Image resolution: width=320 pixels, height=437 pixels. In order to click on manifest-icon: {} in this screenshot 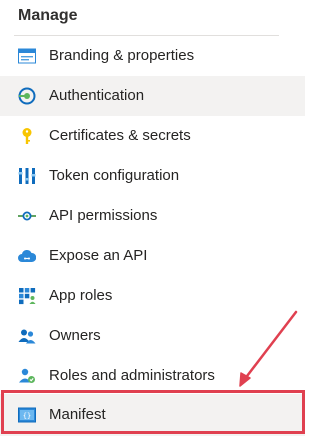, I will do `click(27, 415)`.